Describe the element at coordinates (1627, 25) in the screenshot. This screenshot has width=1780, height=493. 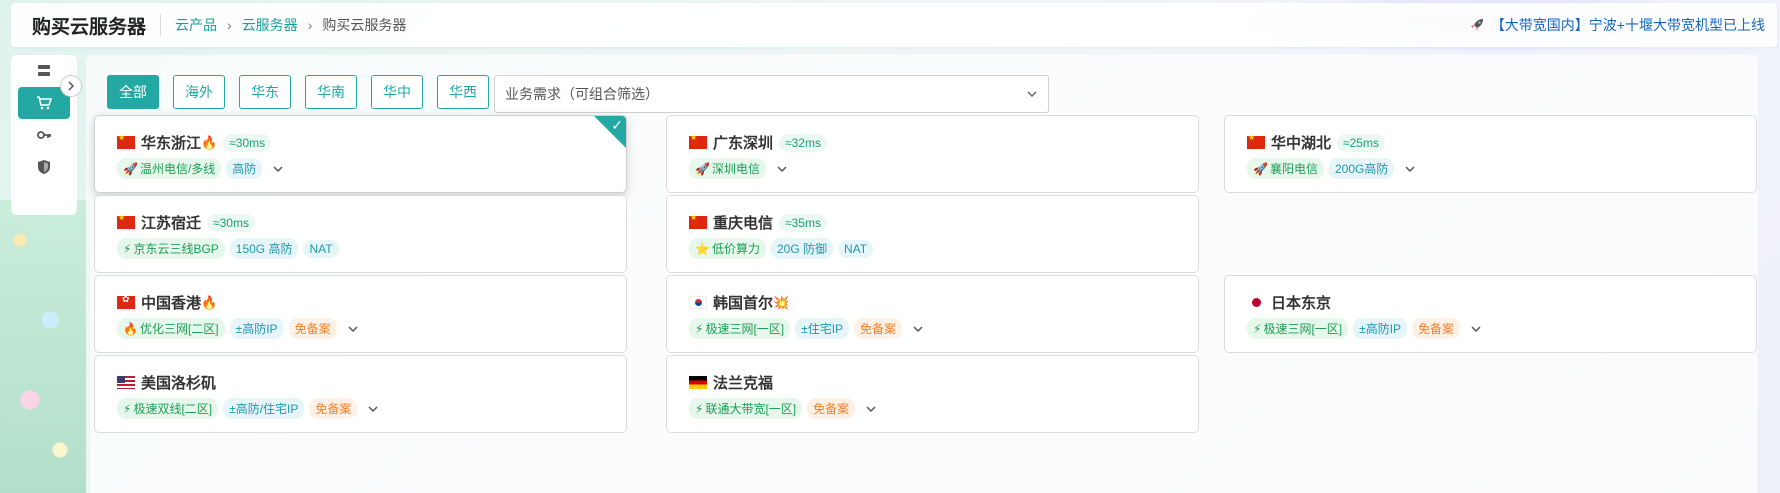
I see `announcement-text: 【大带宽国内】宁波+十堰大带宽机型已上线` at that location.